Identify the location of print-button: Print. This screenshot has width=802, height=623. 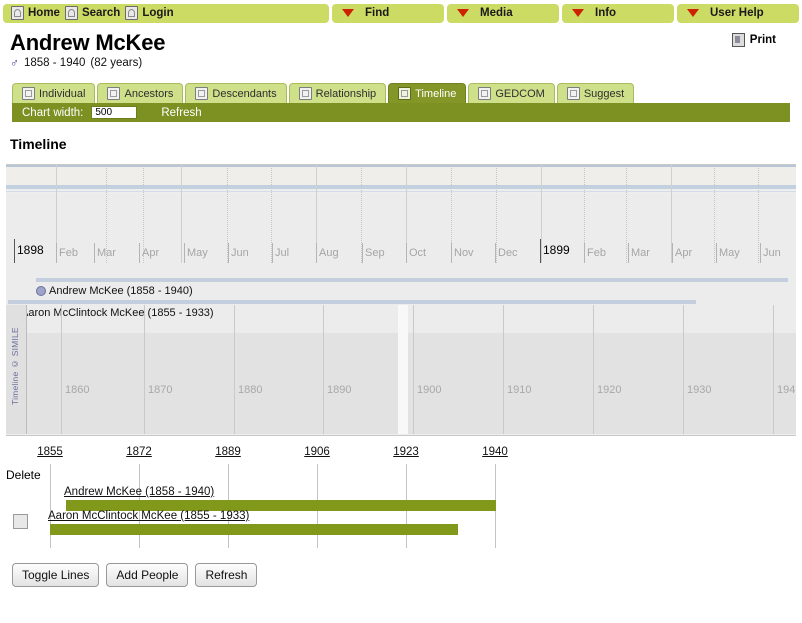
(753, 40).